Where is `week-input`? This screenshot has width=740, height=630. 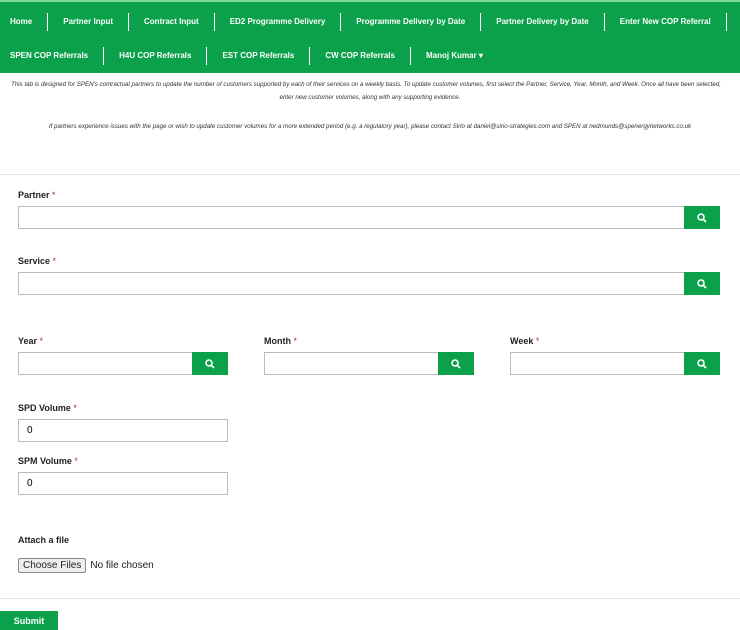
week-input is located at coordinates (598, 363).